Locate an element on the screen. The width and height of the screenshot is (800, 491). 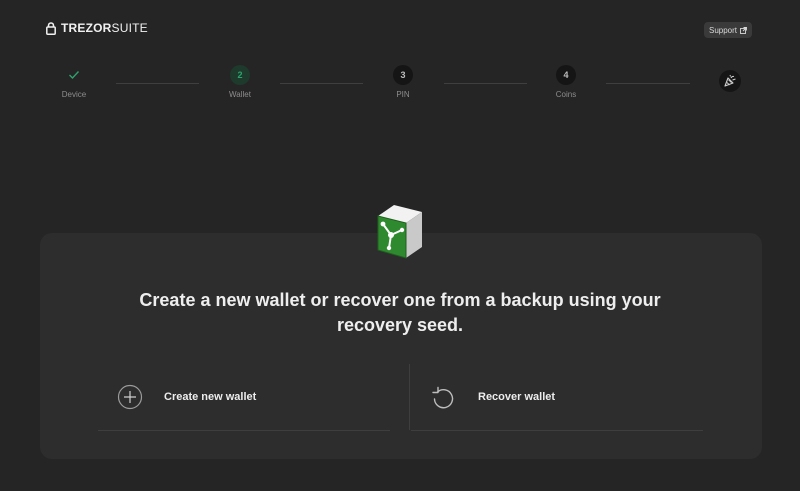
plus-circle-icon is located at coordinates (130, 397).